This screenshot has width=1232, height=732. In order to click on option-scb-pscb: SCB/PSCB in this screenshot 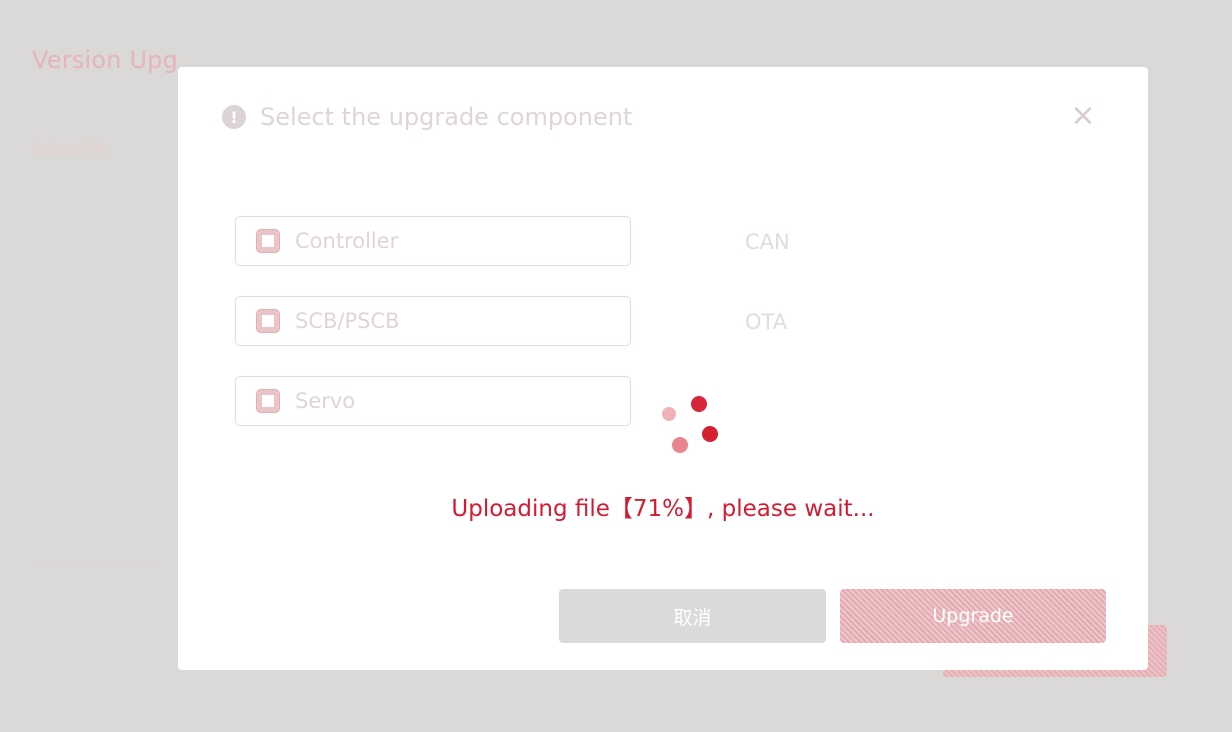, I will do `click(433, 321)`.